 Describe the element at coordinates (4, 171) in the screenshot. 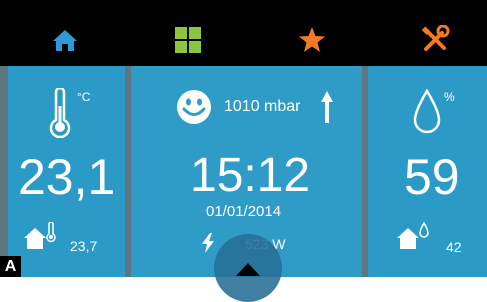

I see `panel-divider-left-edge` at that location.